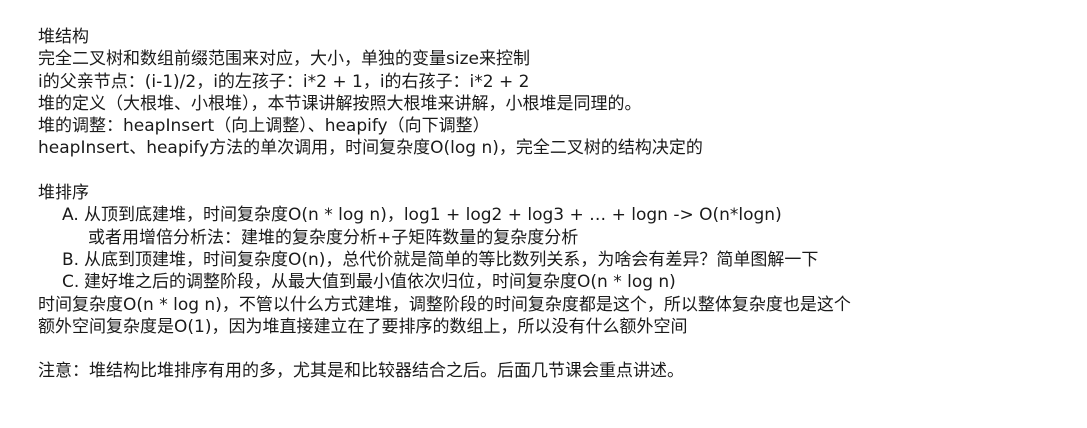  What do you see at coordinates (363, 326) in the screenshot?
I see `summary-line-2: 额外空间复杂度是O(1)，因为堆直接建立在了要排序的数组上，所以没有什么额外空间` at bounding box center [363, 326].